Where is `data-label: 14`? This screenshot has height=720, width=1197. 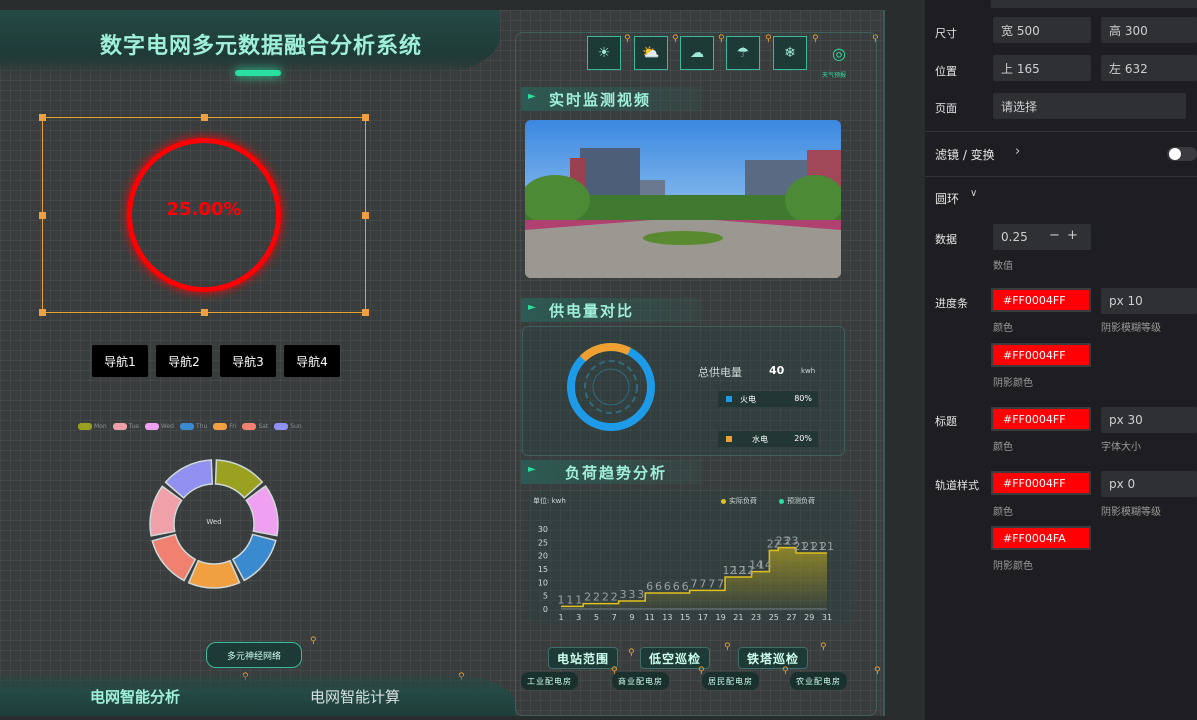
data-label: 14 is located at coordinates (765, 565).